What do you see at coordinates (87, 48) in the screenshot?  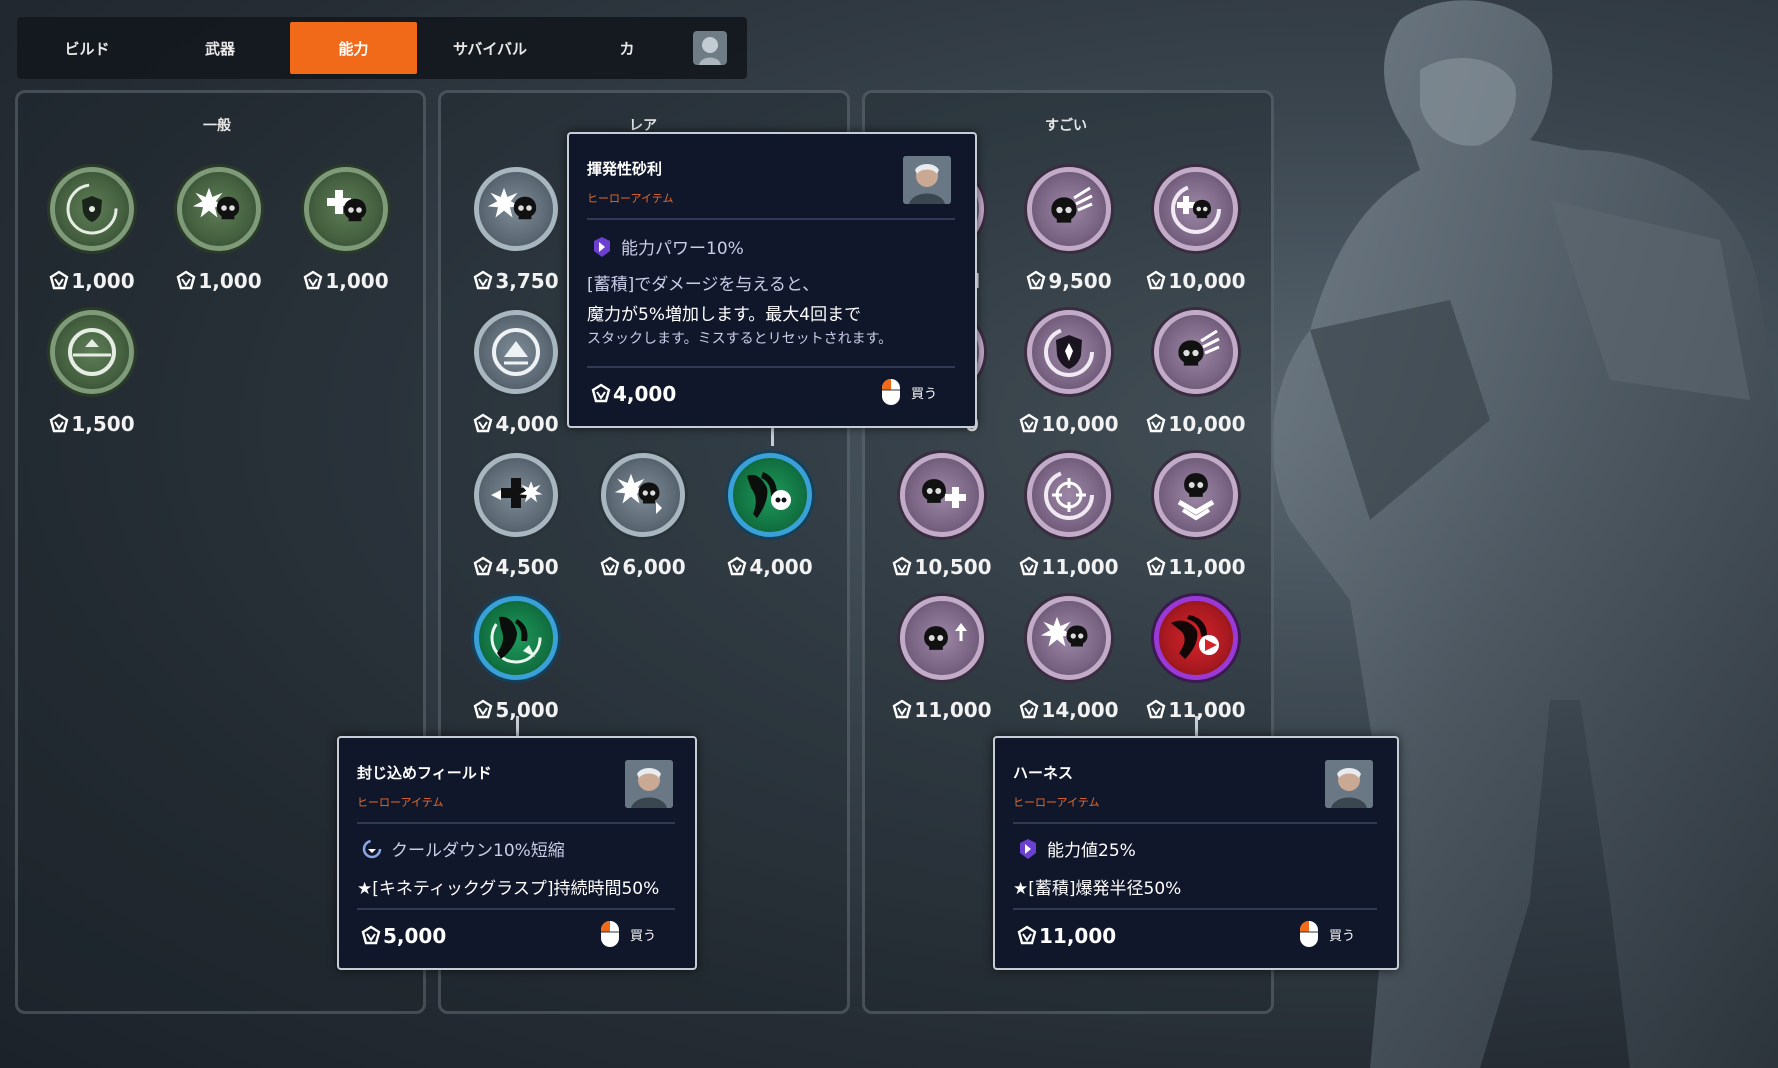 I see `tab-build: ビルド` at bounding box center [87, 48].